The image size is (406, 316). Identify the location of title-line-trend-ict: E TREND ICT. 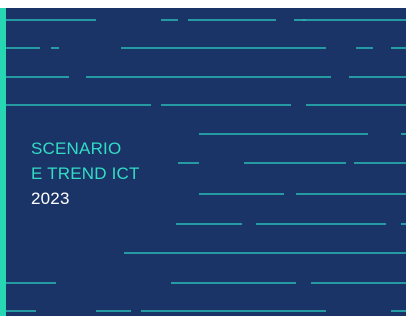
(85, 173).